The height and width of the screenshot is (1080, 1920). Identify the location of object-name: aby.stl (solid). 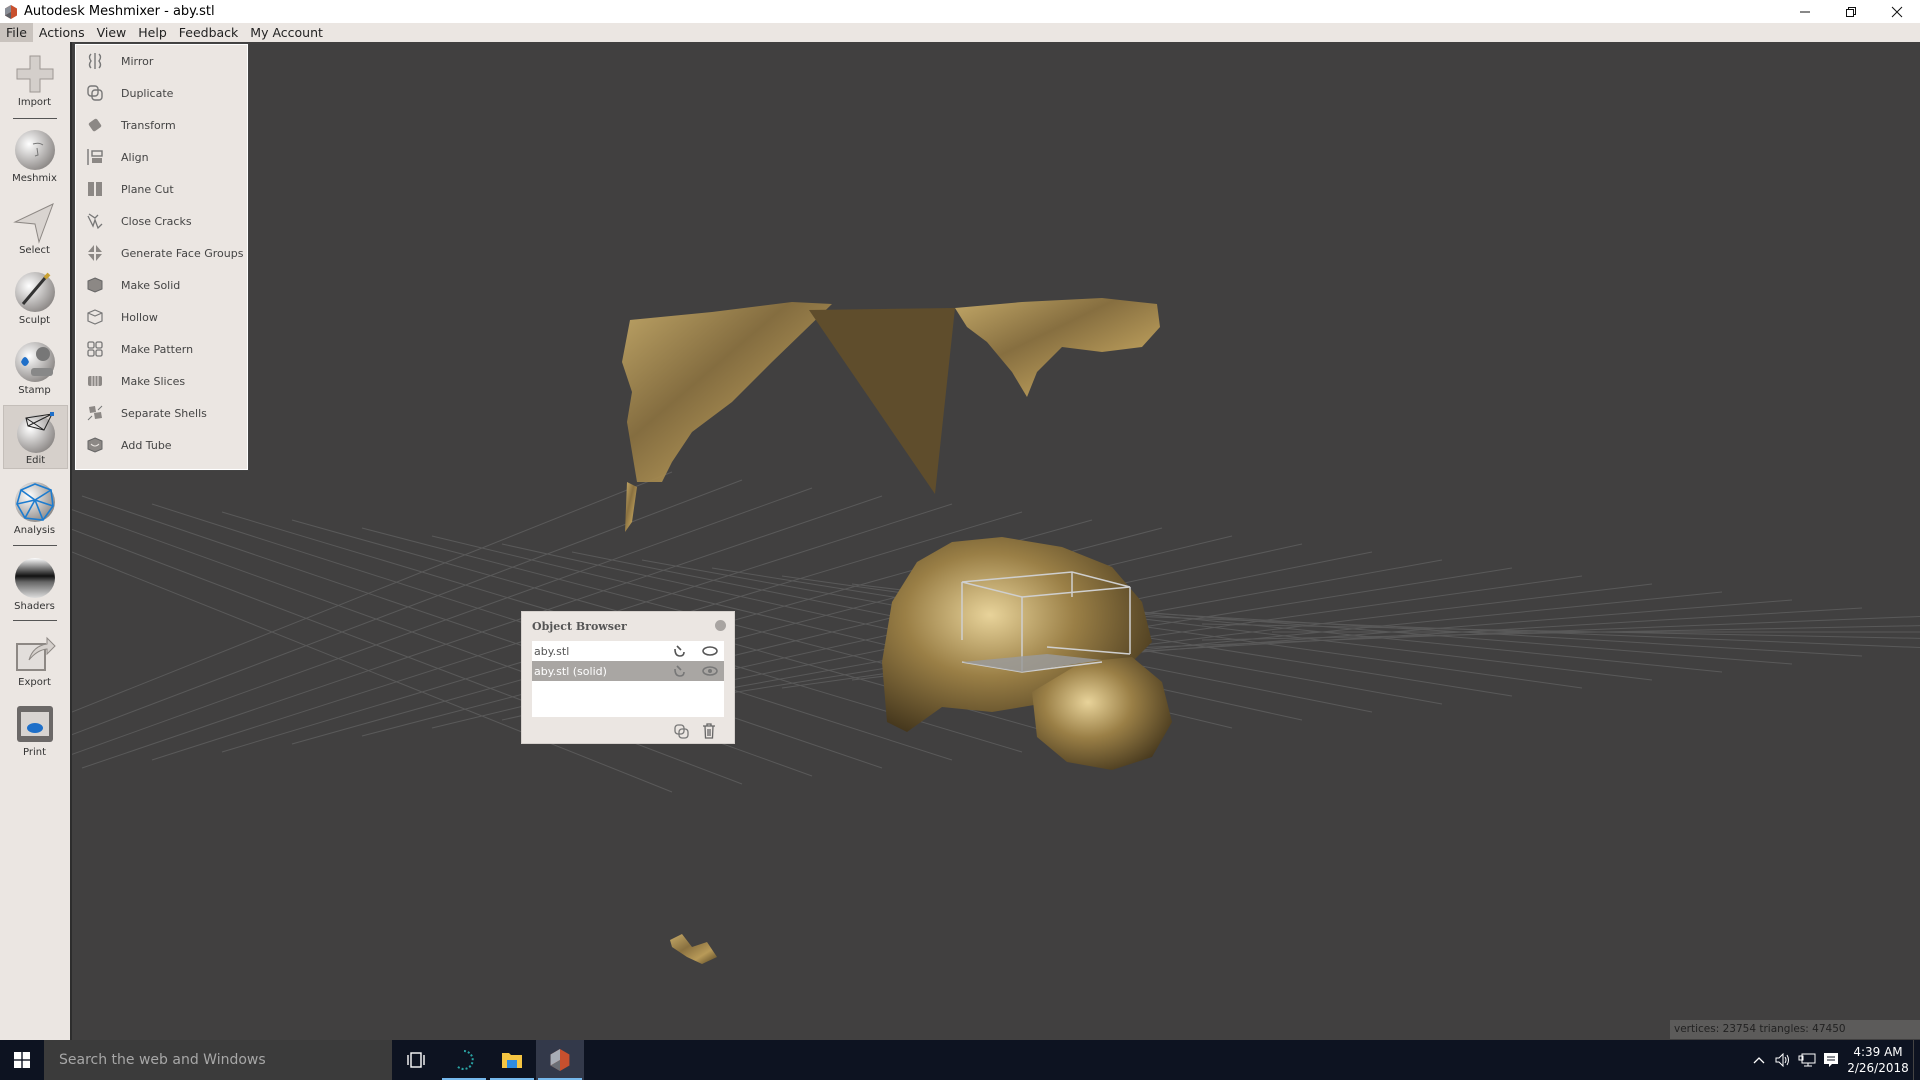
(570, 671).